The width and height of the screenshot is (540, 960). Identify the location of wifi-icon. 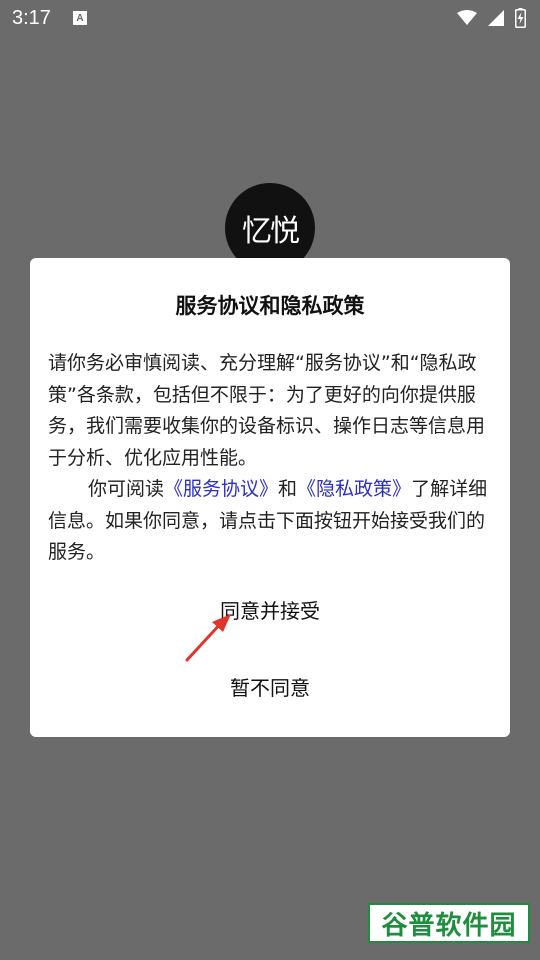
(467, 17).